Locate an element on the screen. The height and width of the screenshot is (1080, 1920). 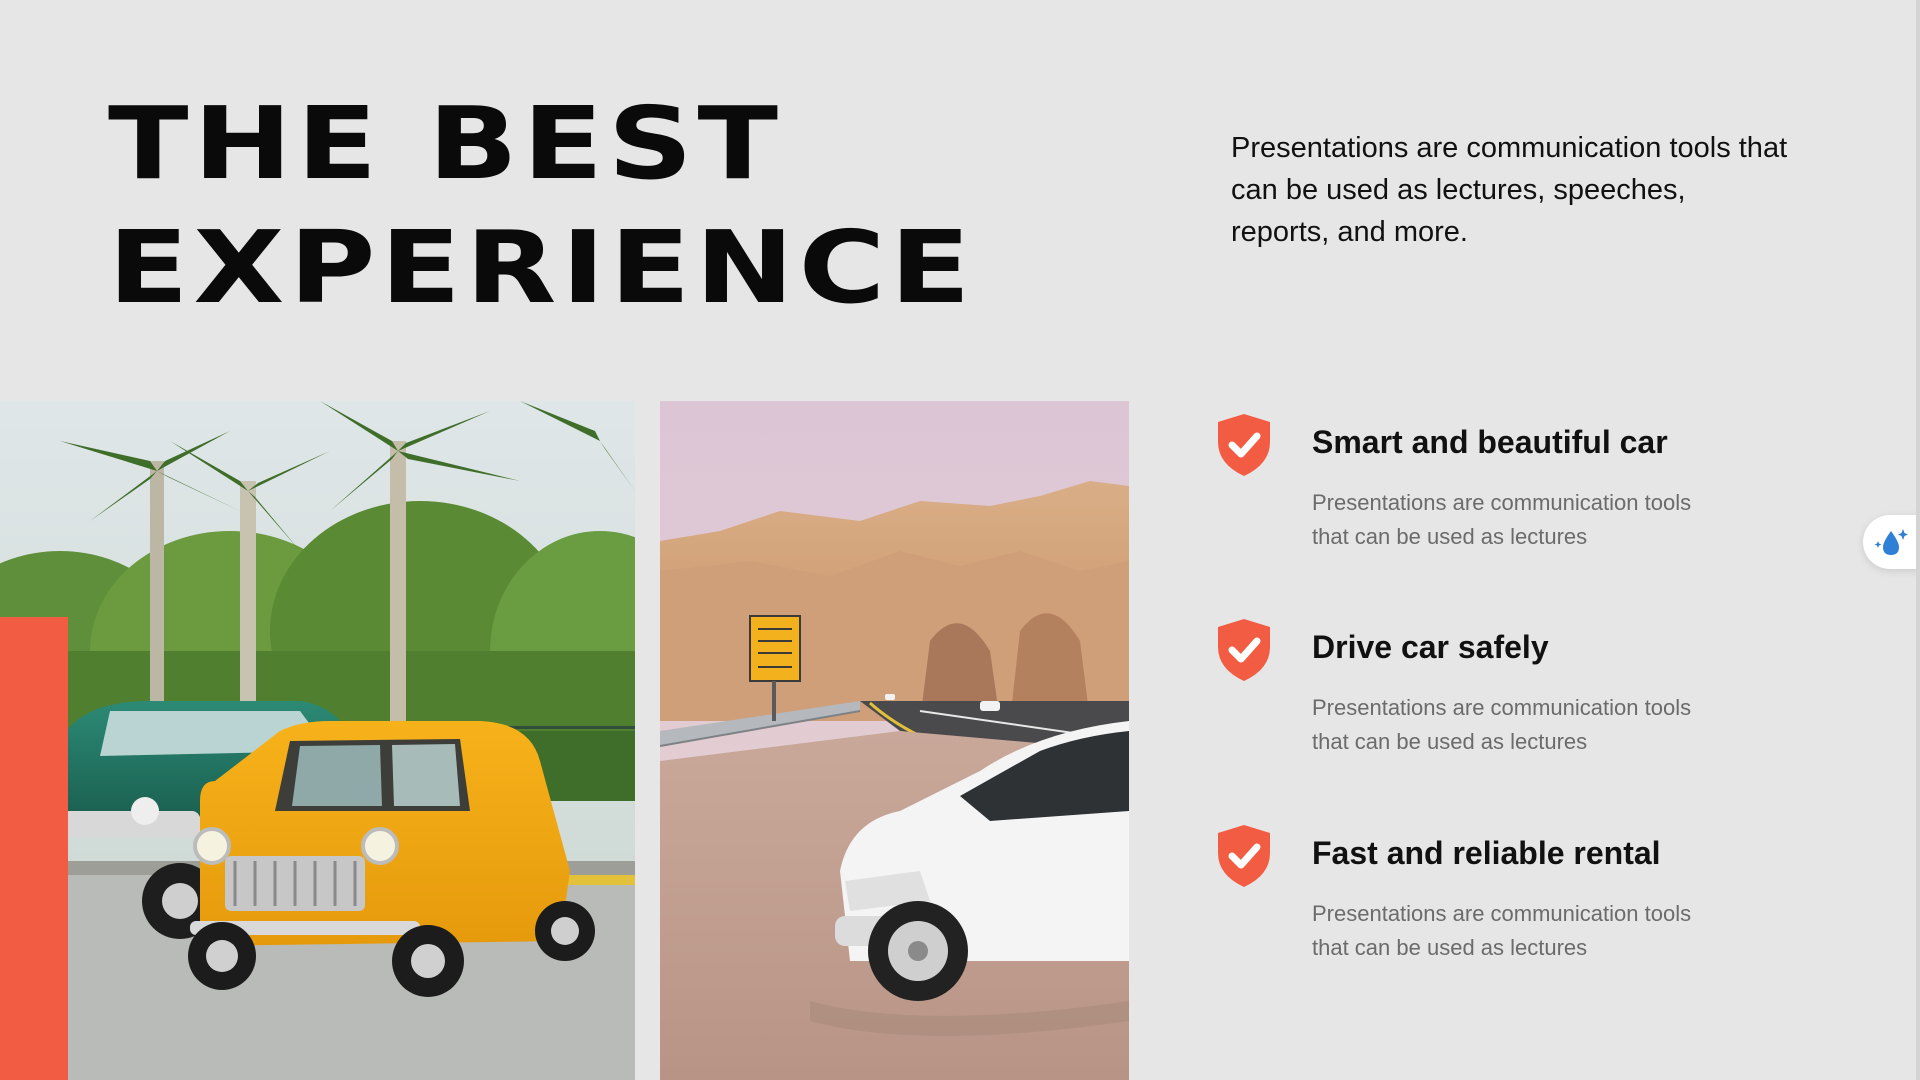
feature-title: Smart and beautiful car is located at coordinates (1490, 442).